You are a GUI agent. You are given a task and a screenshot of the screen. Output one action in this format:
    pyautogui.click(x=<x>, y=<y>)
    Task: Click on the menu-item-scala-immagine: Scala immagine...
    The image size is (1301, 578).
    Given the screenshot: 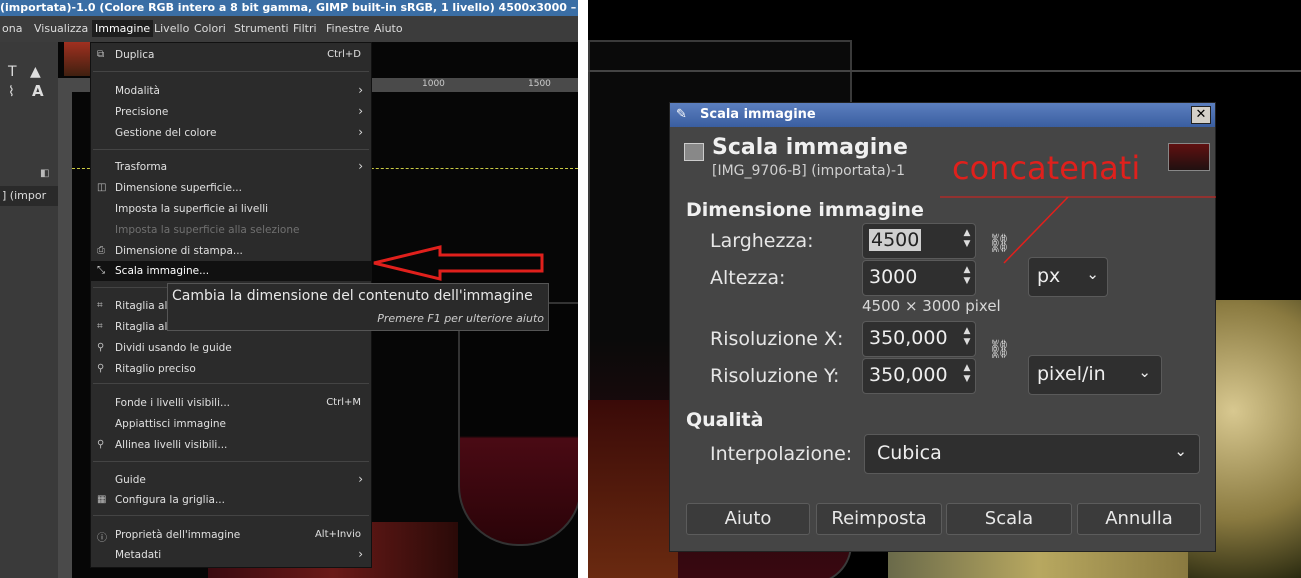 What is the action you would take?
    pyautogui.click(x=162, y=271)
    